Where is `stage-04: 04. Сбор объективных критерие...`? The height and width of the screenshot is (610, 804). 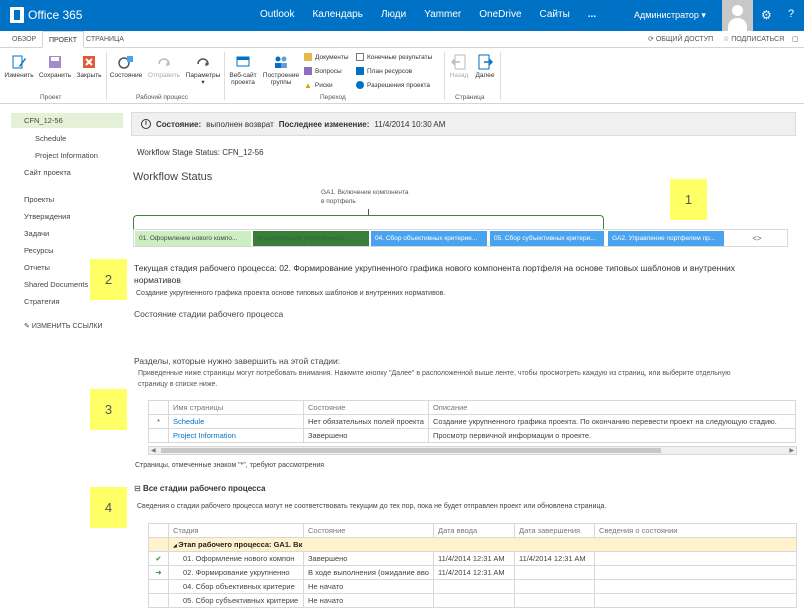 stage-04: 04. Сбор объективных критерие... is located at coordinates (429, 238).